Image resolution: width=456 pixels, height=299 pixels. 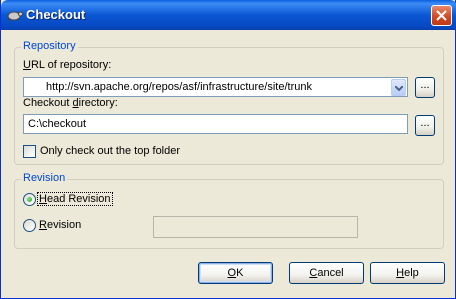 I want to click on revision-number-input, so click(x=255, y=227).